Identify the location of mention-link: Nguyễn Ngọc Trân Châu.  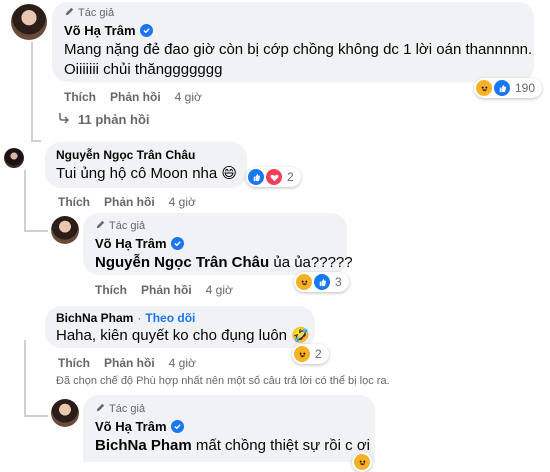
(182, 262).